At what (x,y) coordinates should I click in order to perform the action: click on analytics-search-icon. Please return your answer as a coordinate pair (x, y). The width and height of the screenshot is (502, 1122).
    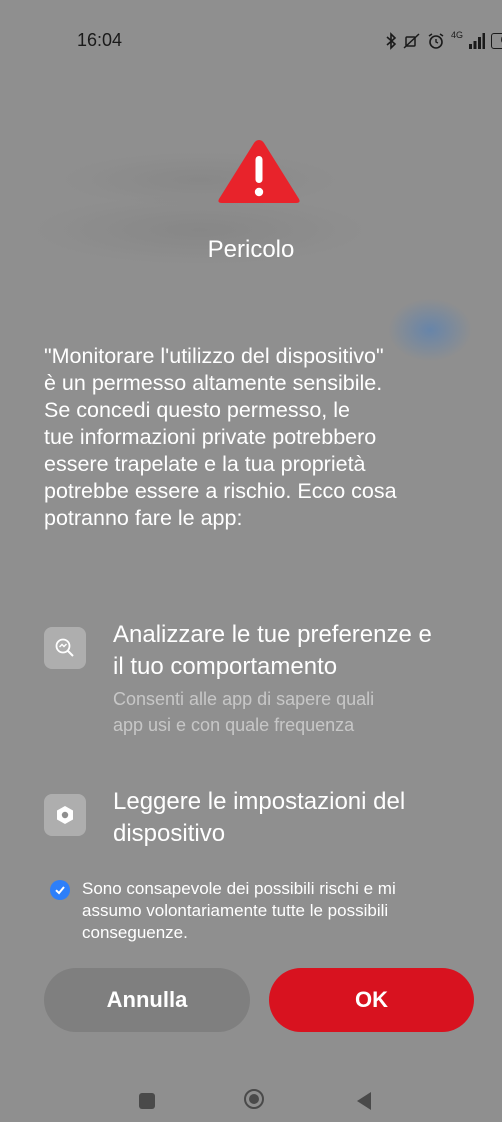
    Looking at the image, I should click on (65, 648).